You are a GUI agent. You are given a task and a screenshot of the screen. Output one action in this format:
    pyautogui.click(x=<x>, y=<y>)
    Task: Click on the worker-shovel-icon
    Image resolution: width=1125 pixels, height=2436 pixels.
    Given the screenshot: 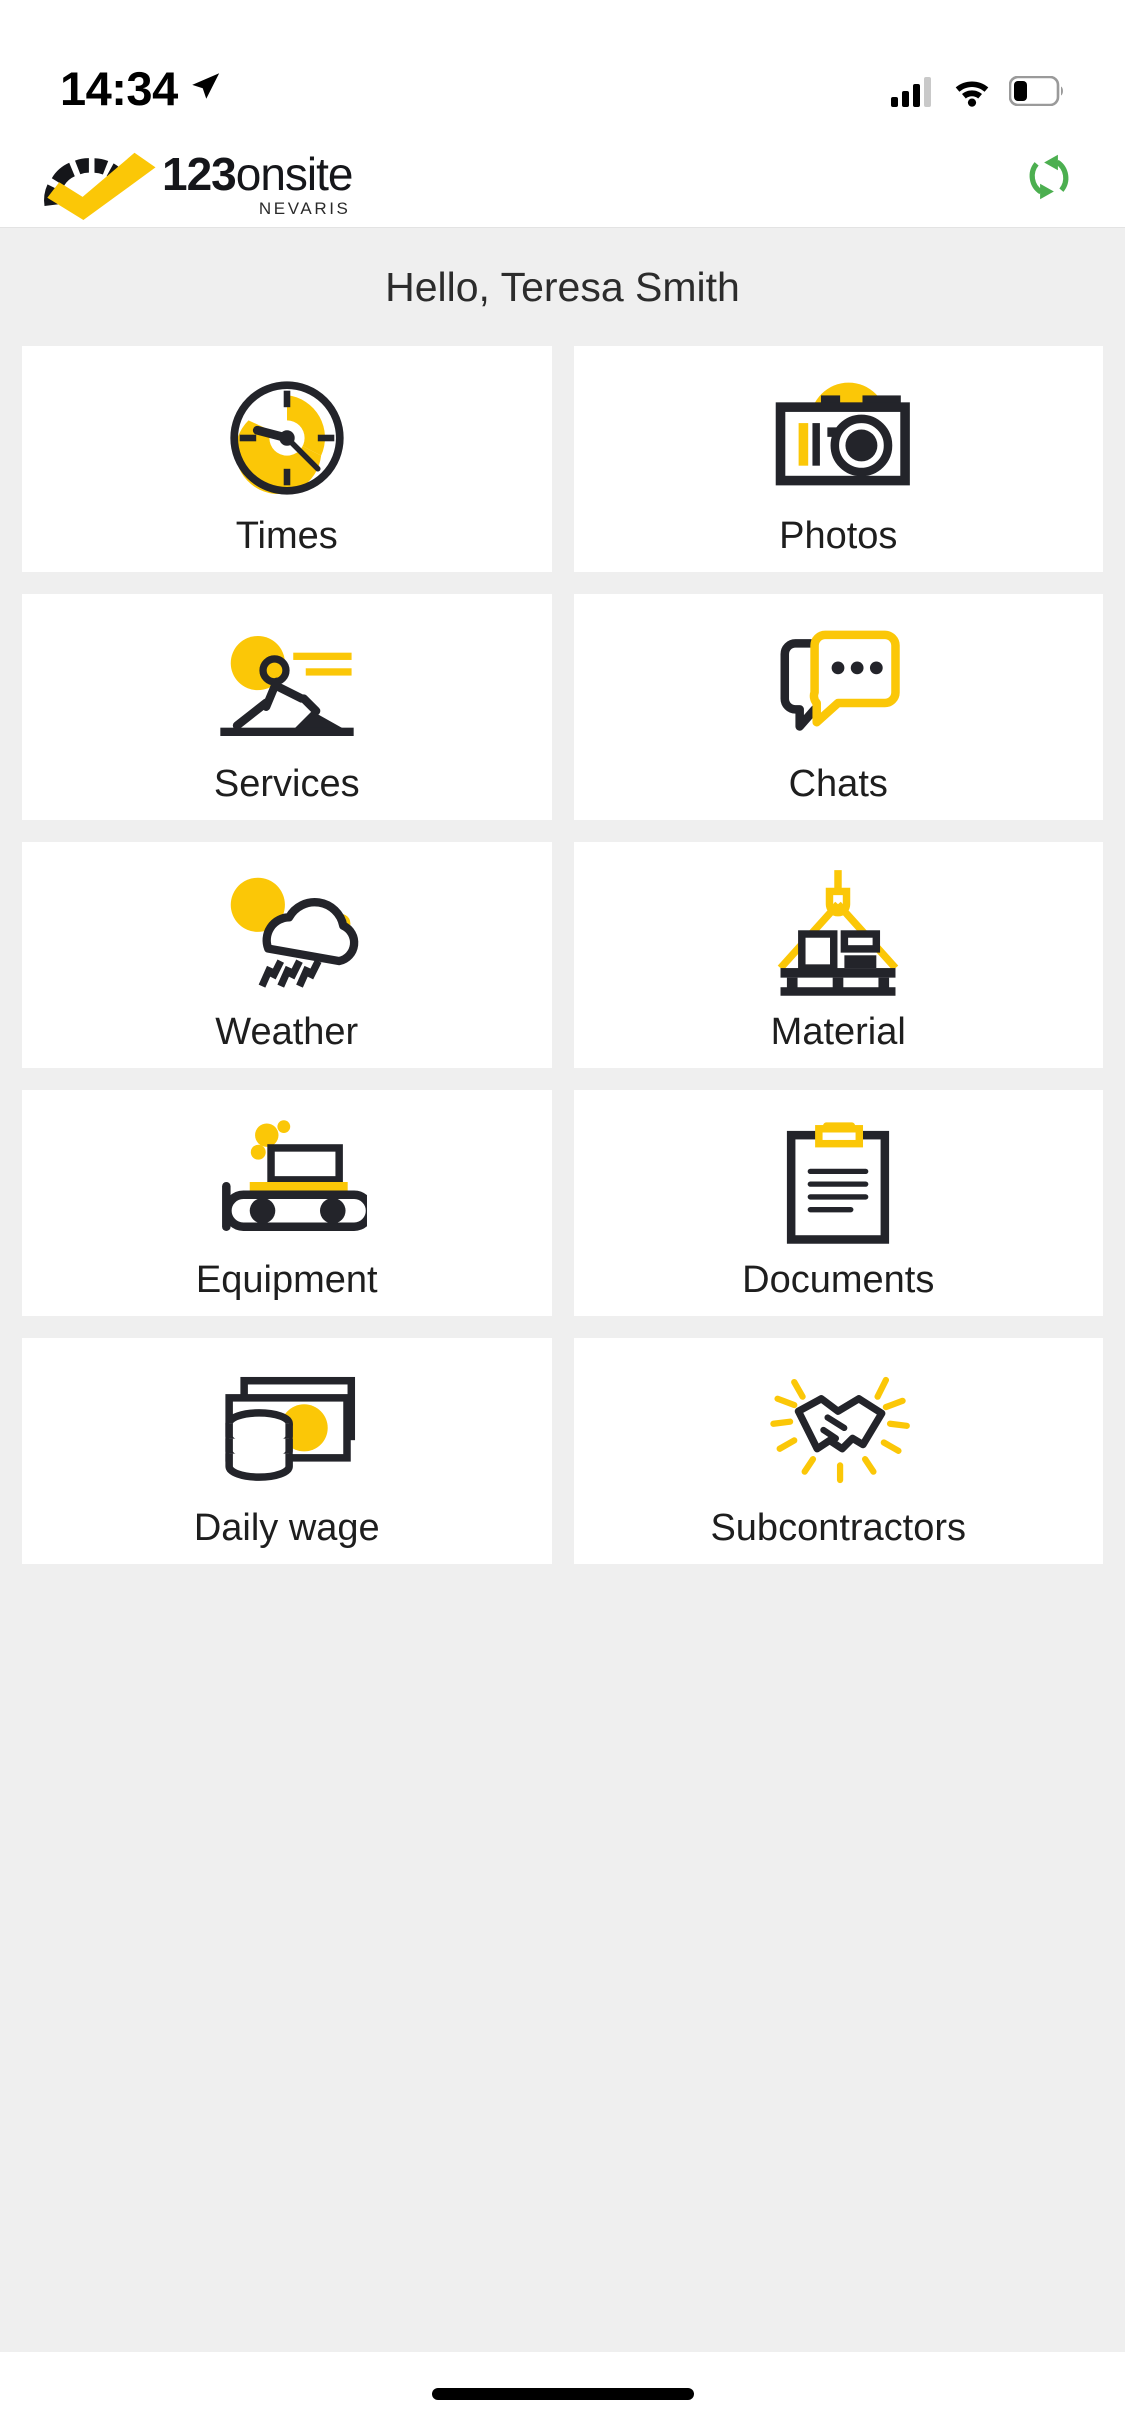 What is the action you would take?
    pyautogui.click(x=287, y=686)
    